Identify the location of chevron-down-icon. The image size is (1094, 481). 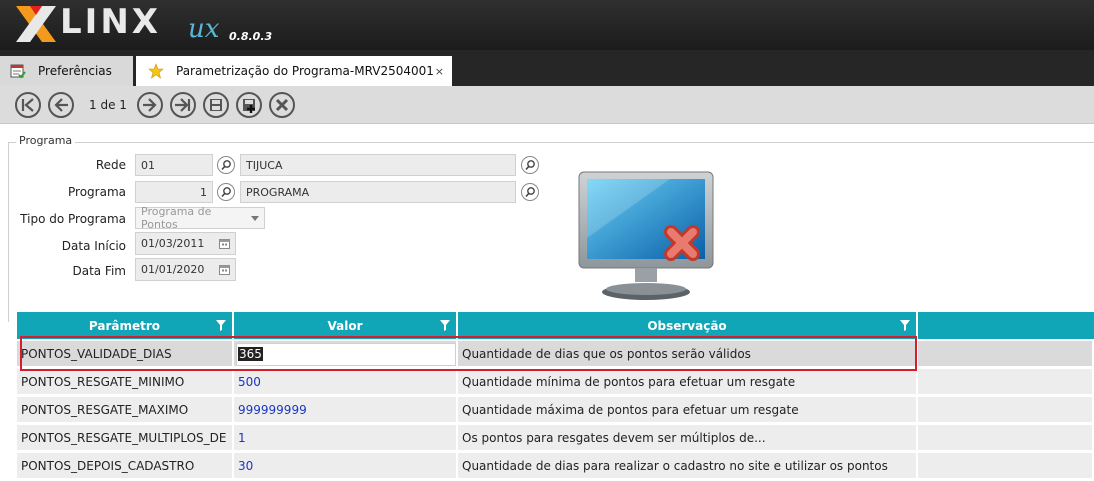
(255, 218).